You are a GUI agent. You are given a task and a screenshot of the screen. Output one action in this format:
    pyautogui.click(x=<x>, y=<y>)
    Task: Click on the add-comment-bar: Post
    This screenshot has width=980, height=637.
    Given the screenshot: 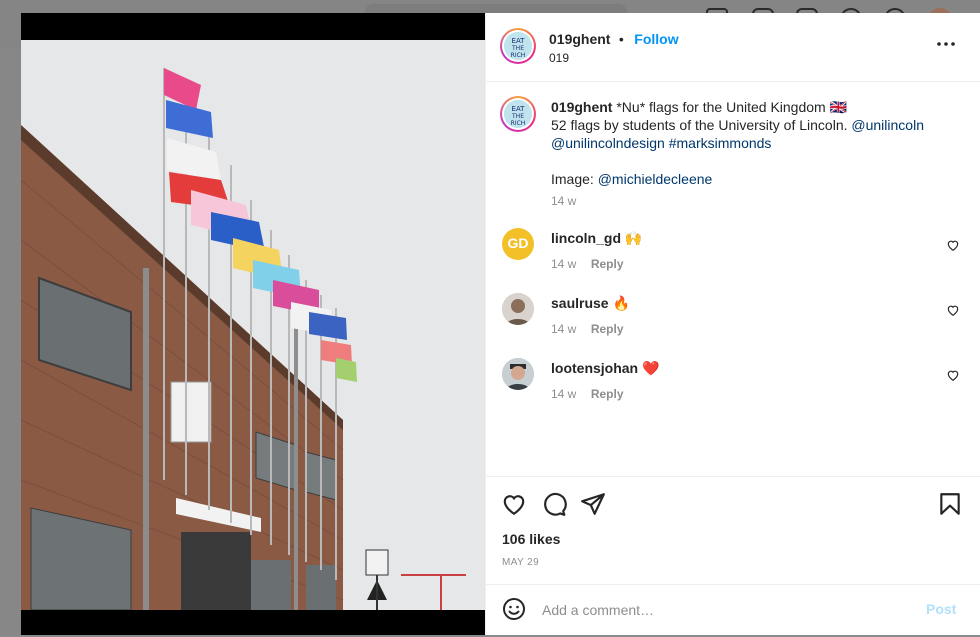 What is the action you would take?
    pyautogui.click(x=733, y=610)
    